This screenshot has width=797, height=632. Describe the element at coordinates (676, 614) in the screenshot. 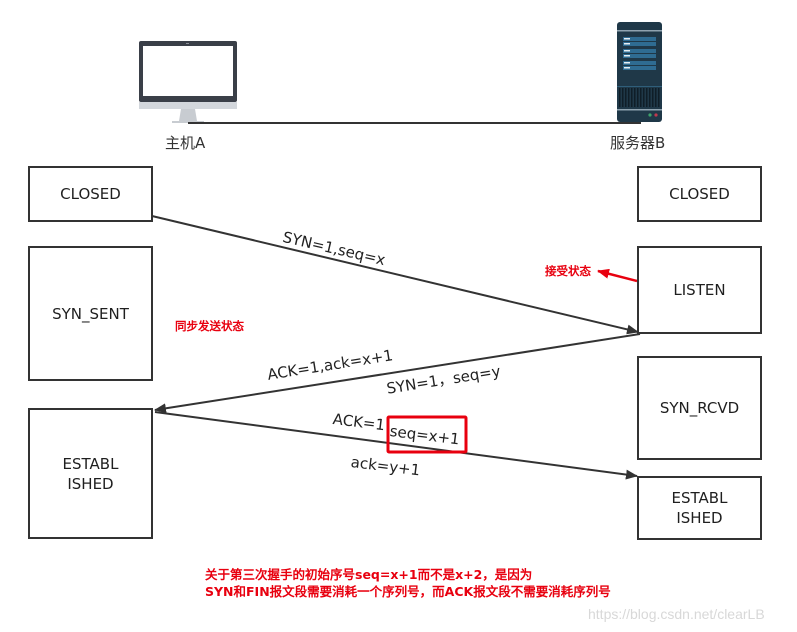

I see `watermark: https://blog.csdn.net/clearLB` at that location.